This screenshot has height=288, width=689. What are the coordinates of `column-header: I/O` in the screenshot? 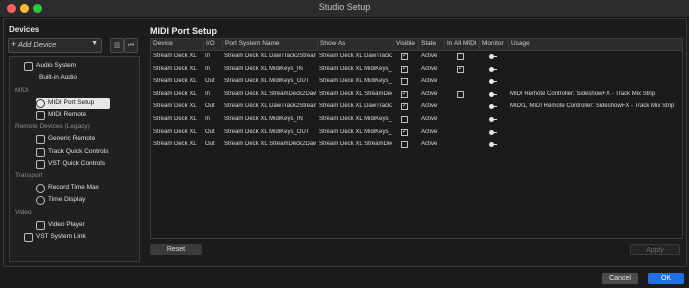 It's located at (209, 45).